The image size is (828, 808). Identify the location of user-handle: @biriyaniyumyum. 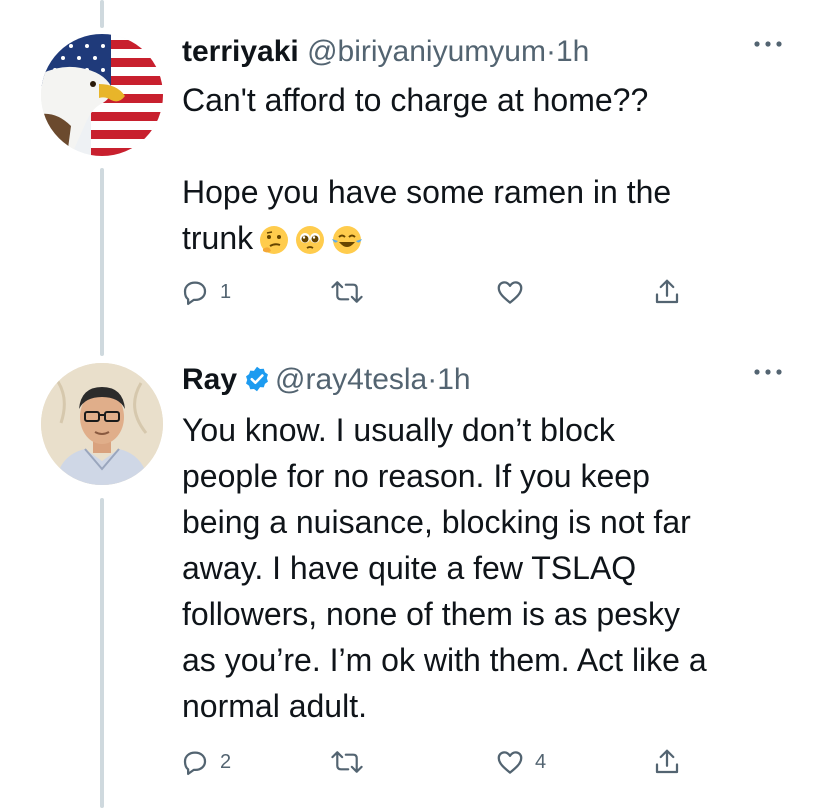
(426, 51).